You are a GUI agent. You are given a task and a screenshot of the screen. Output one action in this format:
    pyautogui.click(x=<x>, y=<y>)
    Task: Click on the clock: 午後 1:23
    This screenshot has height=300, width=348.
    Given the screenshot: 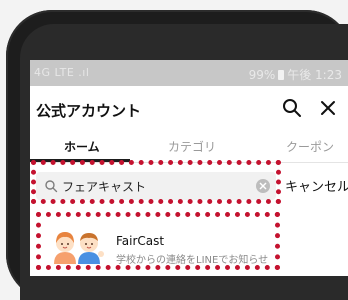 What is the action you would take?
    pyautogui.click(x=314, y=75)
    